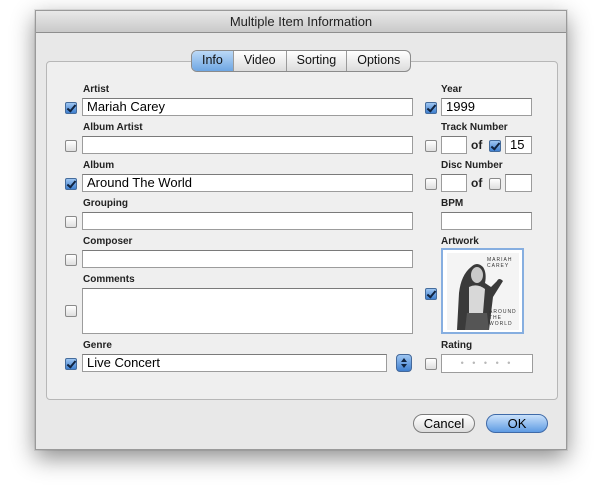 The height and width of the screenshot is (494, 600). I want to click on track-total-field: 15, so click(518, 145).